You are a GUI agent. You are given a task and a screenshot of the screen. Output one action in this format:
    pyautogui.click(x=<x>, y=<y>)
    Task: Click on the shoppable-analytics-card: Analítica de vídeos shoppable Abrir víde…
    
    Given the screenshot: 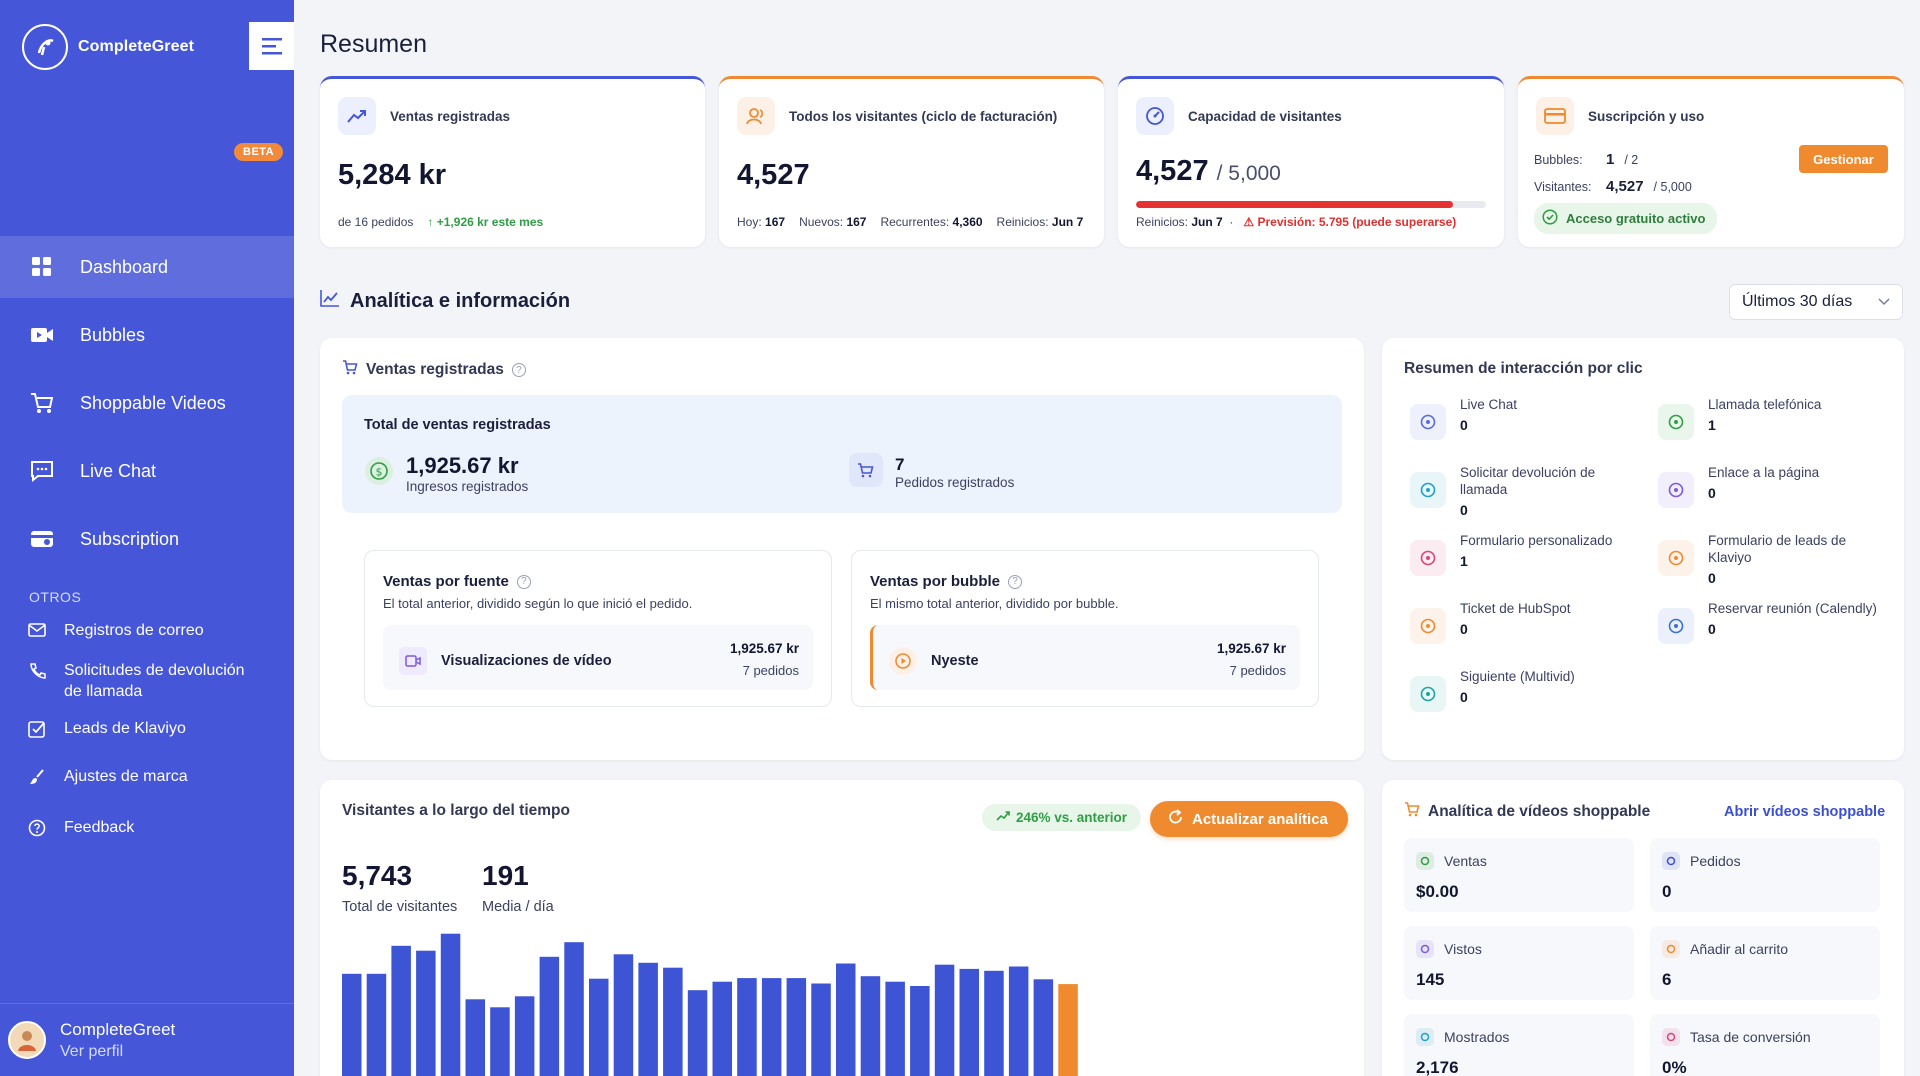 What is the action you would take?
    pyautogui.click(x=1643, y=928)
    